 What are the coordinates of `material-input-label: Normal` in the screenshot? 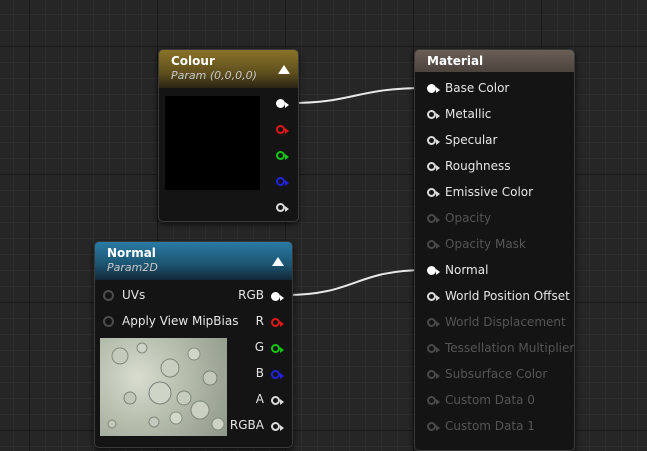 It's located at (467, 270).